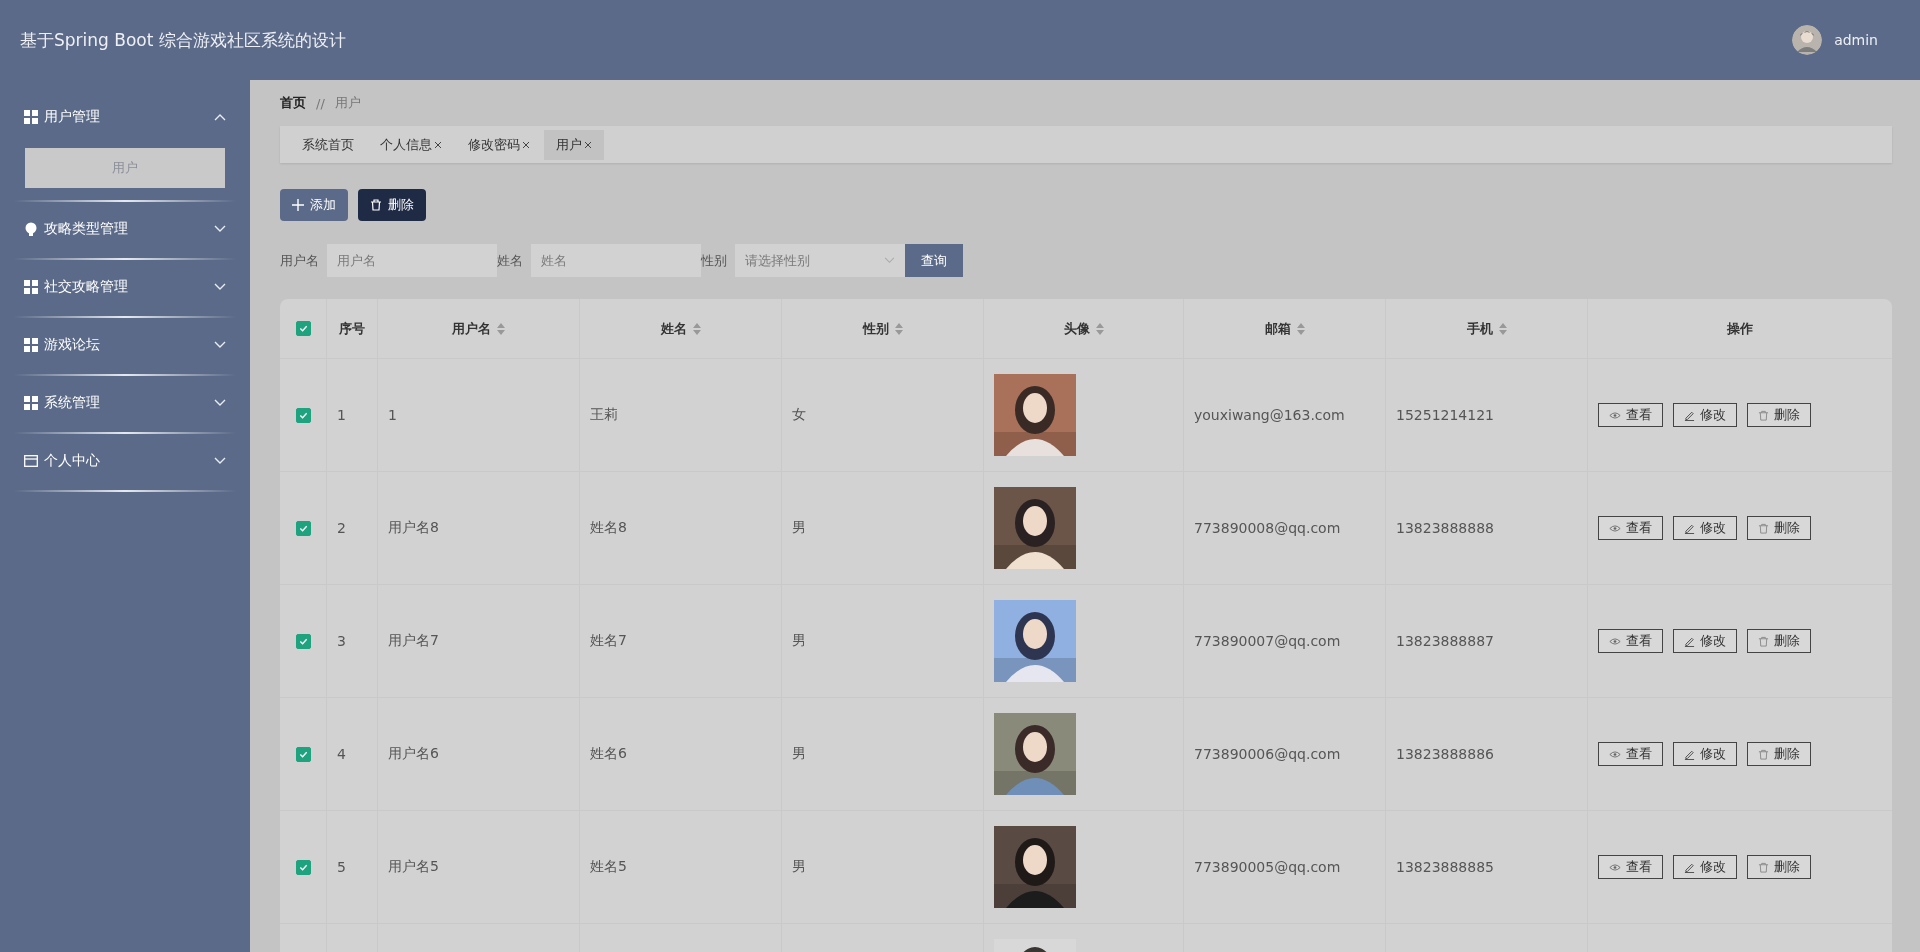 The width and height of the screenshot is (1920, 952). I want to click on table-cell: 3, so click(341, 641).